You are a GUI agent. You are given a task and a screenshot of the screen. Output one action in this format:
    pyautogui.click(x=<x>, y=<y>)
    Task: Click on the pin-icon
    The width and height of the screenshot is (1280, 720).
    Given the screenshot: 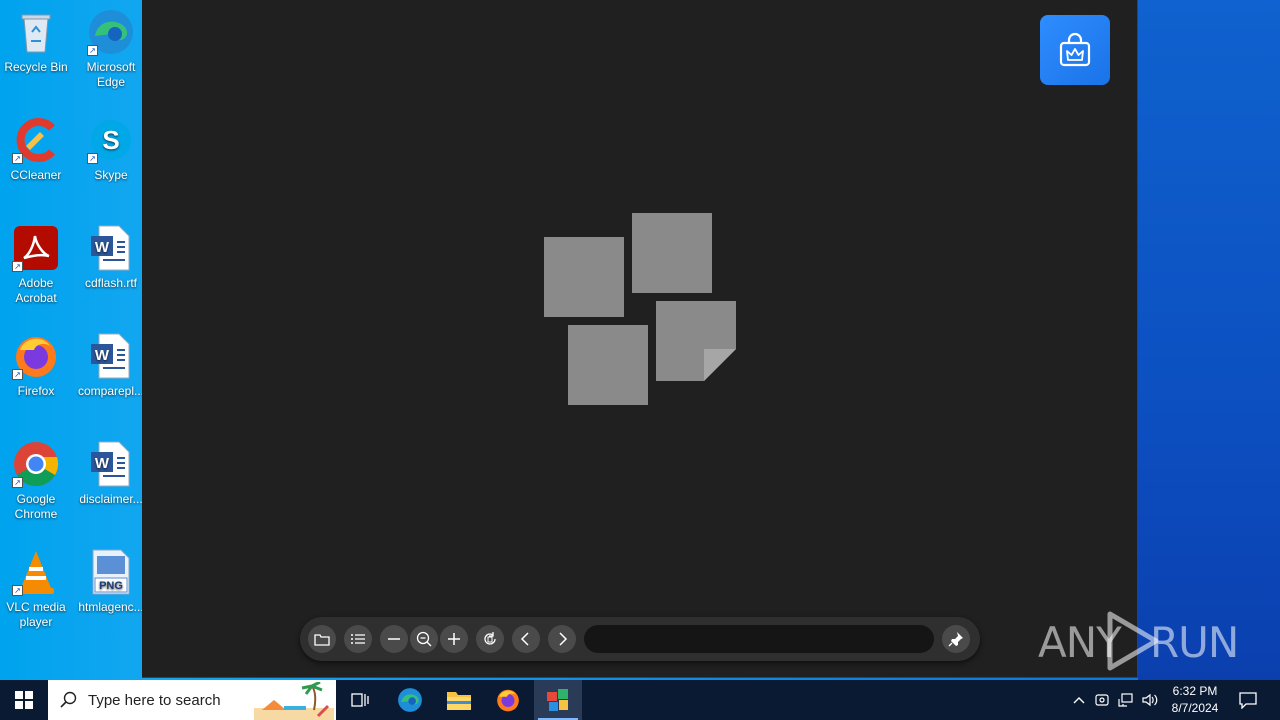 What is the action you would take?
    pyautogui.click(x=955, y=639)
    